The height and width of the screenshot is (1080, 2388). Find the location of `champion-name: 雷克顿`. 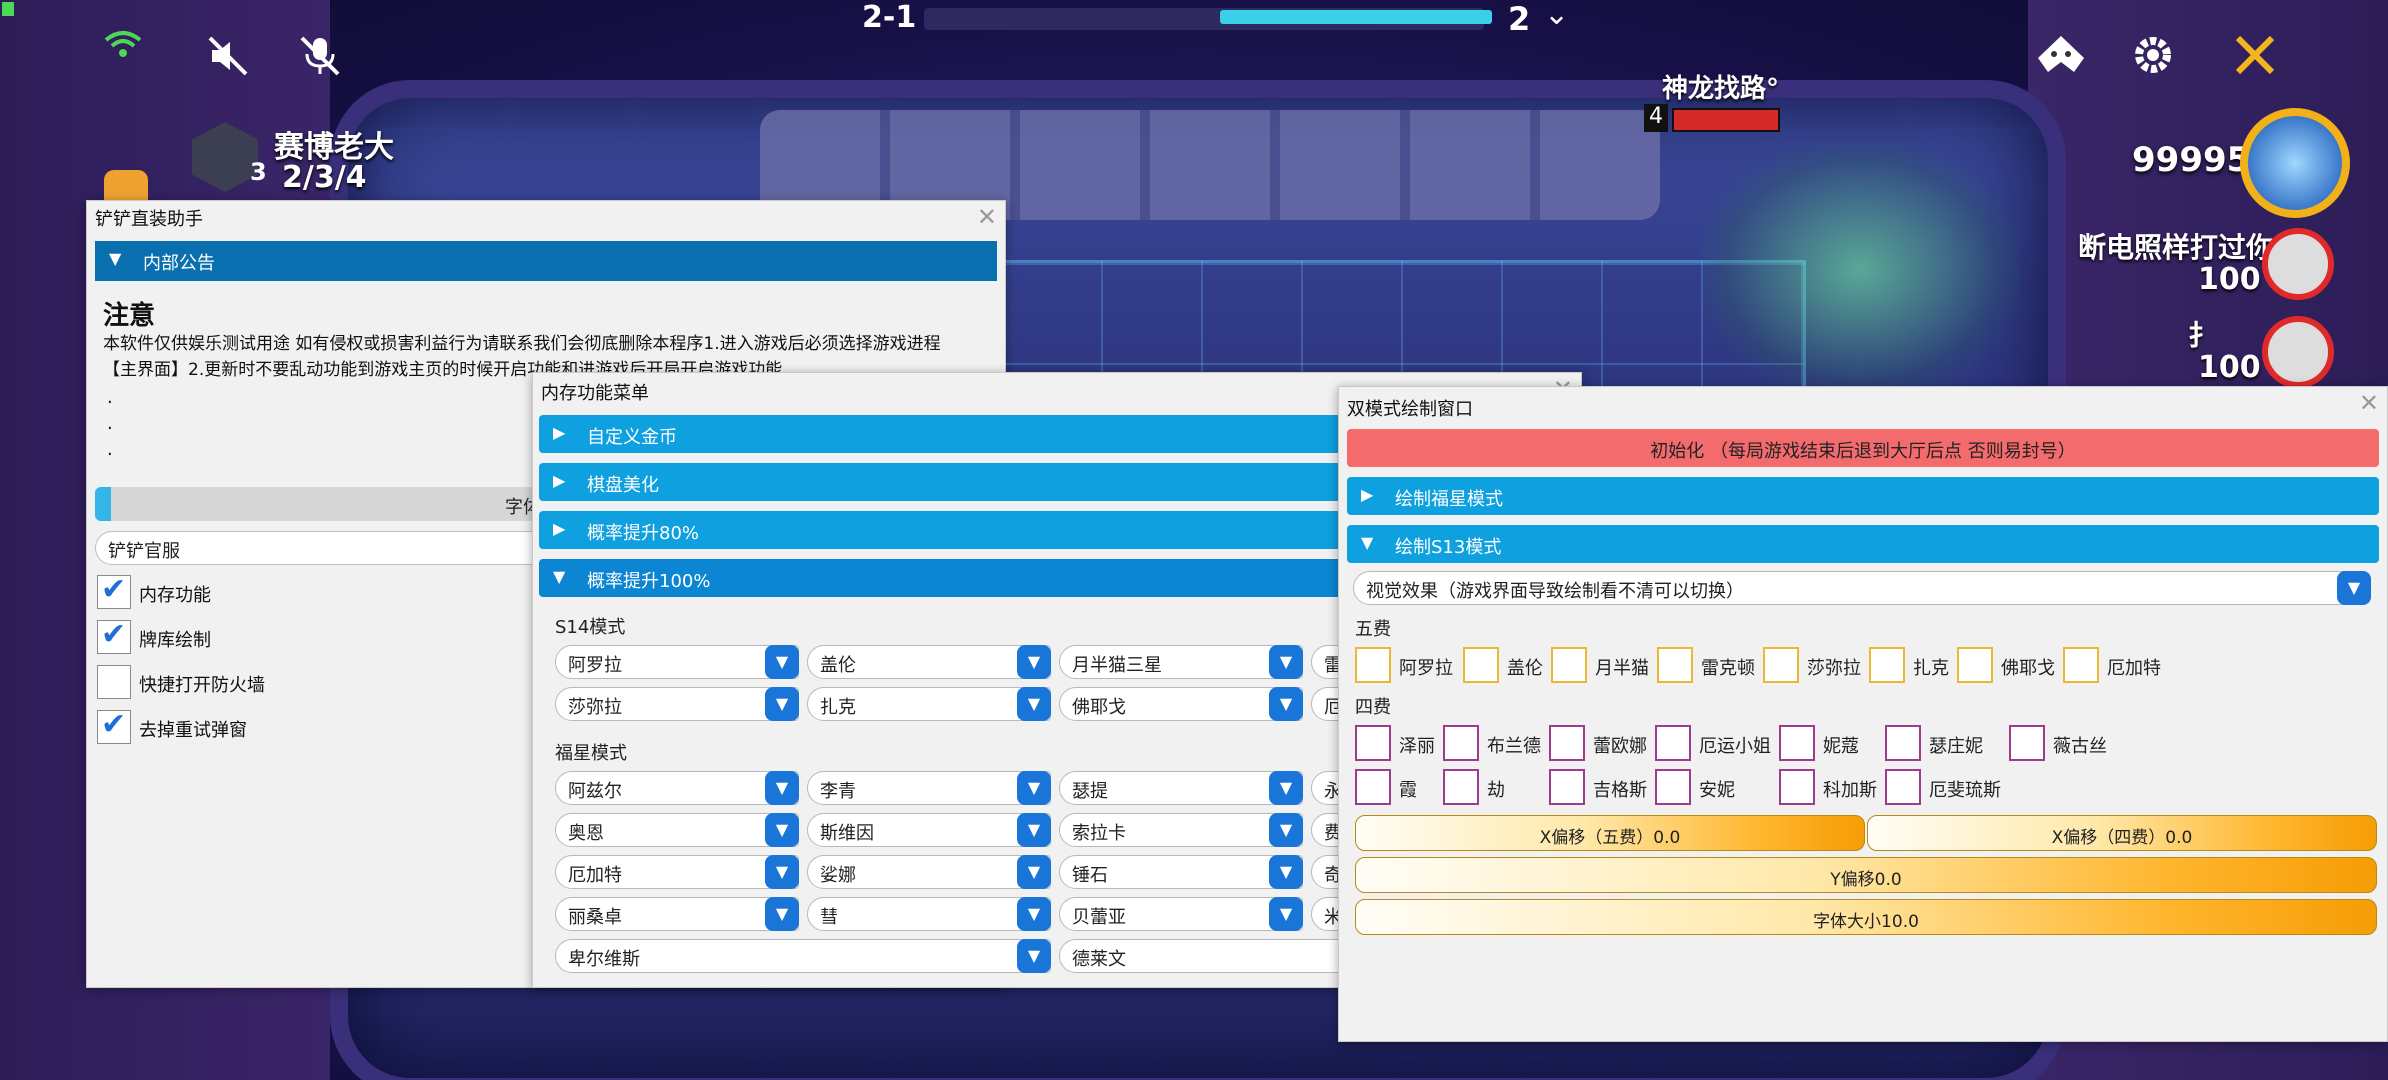

champion-name: 雷克顿 is located at coordinates (1728, 668).